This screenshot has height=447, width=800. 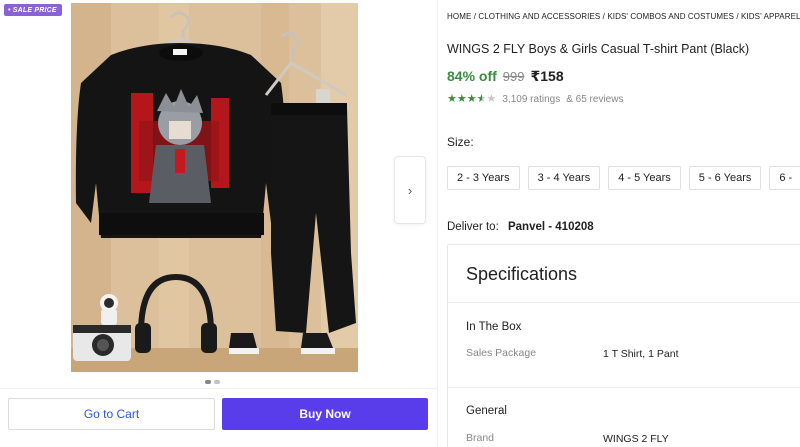 What do you see at coordinates (111, 414) in the screenshot?
I see `go-to-cart-button: Go to Cart` at bounding box center [111, 414].